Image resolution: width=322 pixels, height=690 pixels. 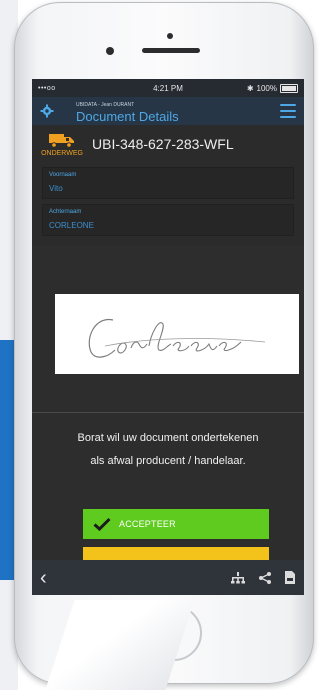 I want to click on status-bar: •••oo 4:21 PM ✱ 100%, so click(x=168, y=88).